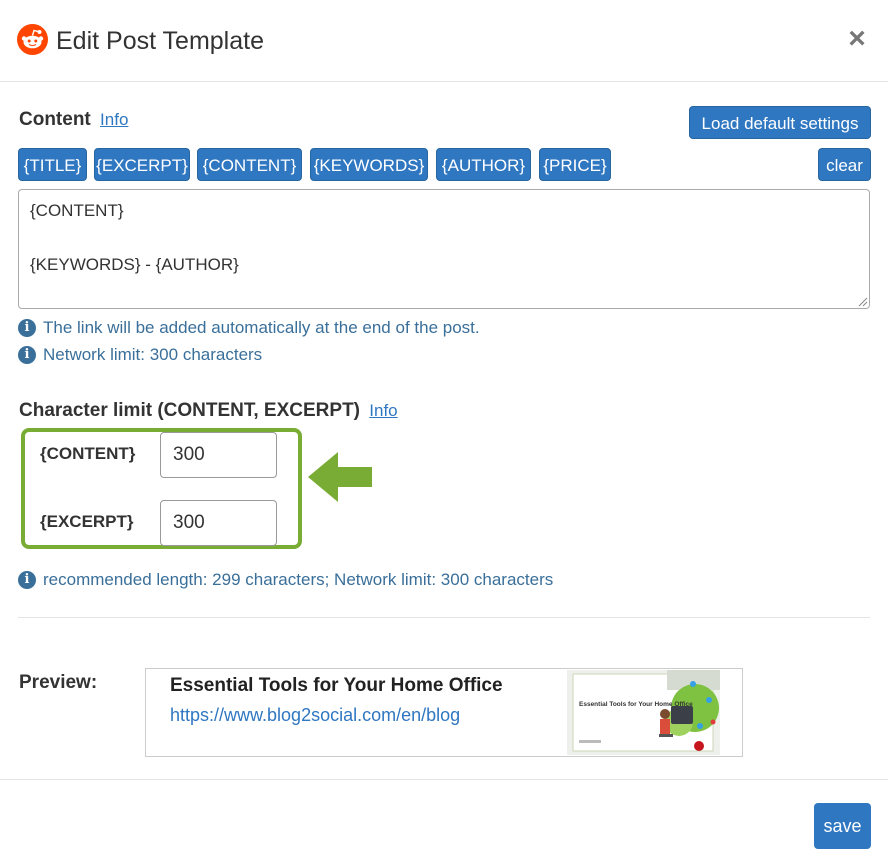 Image resolution: width=888 pixels, height=865 pixels. What do you see at coordinates (160, 41) in the screenshot?
I see `modal-title: Edit Post Template` at bounding box center [160, 41].